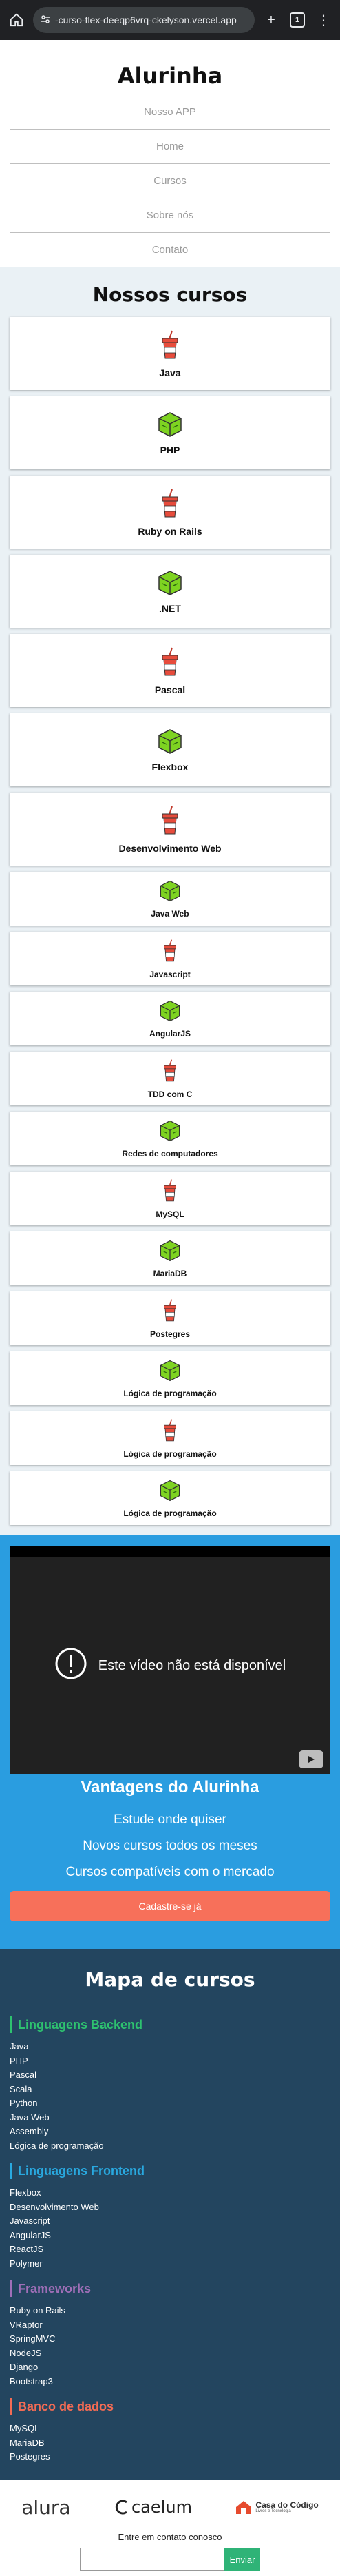  Describe the element at coordinates (170, 913) in the screenshot. I see `course-name: Java Web` at that location.